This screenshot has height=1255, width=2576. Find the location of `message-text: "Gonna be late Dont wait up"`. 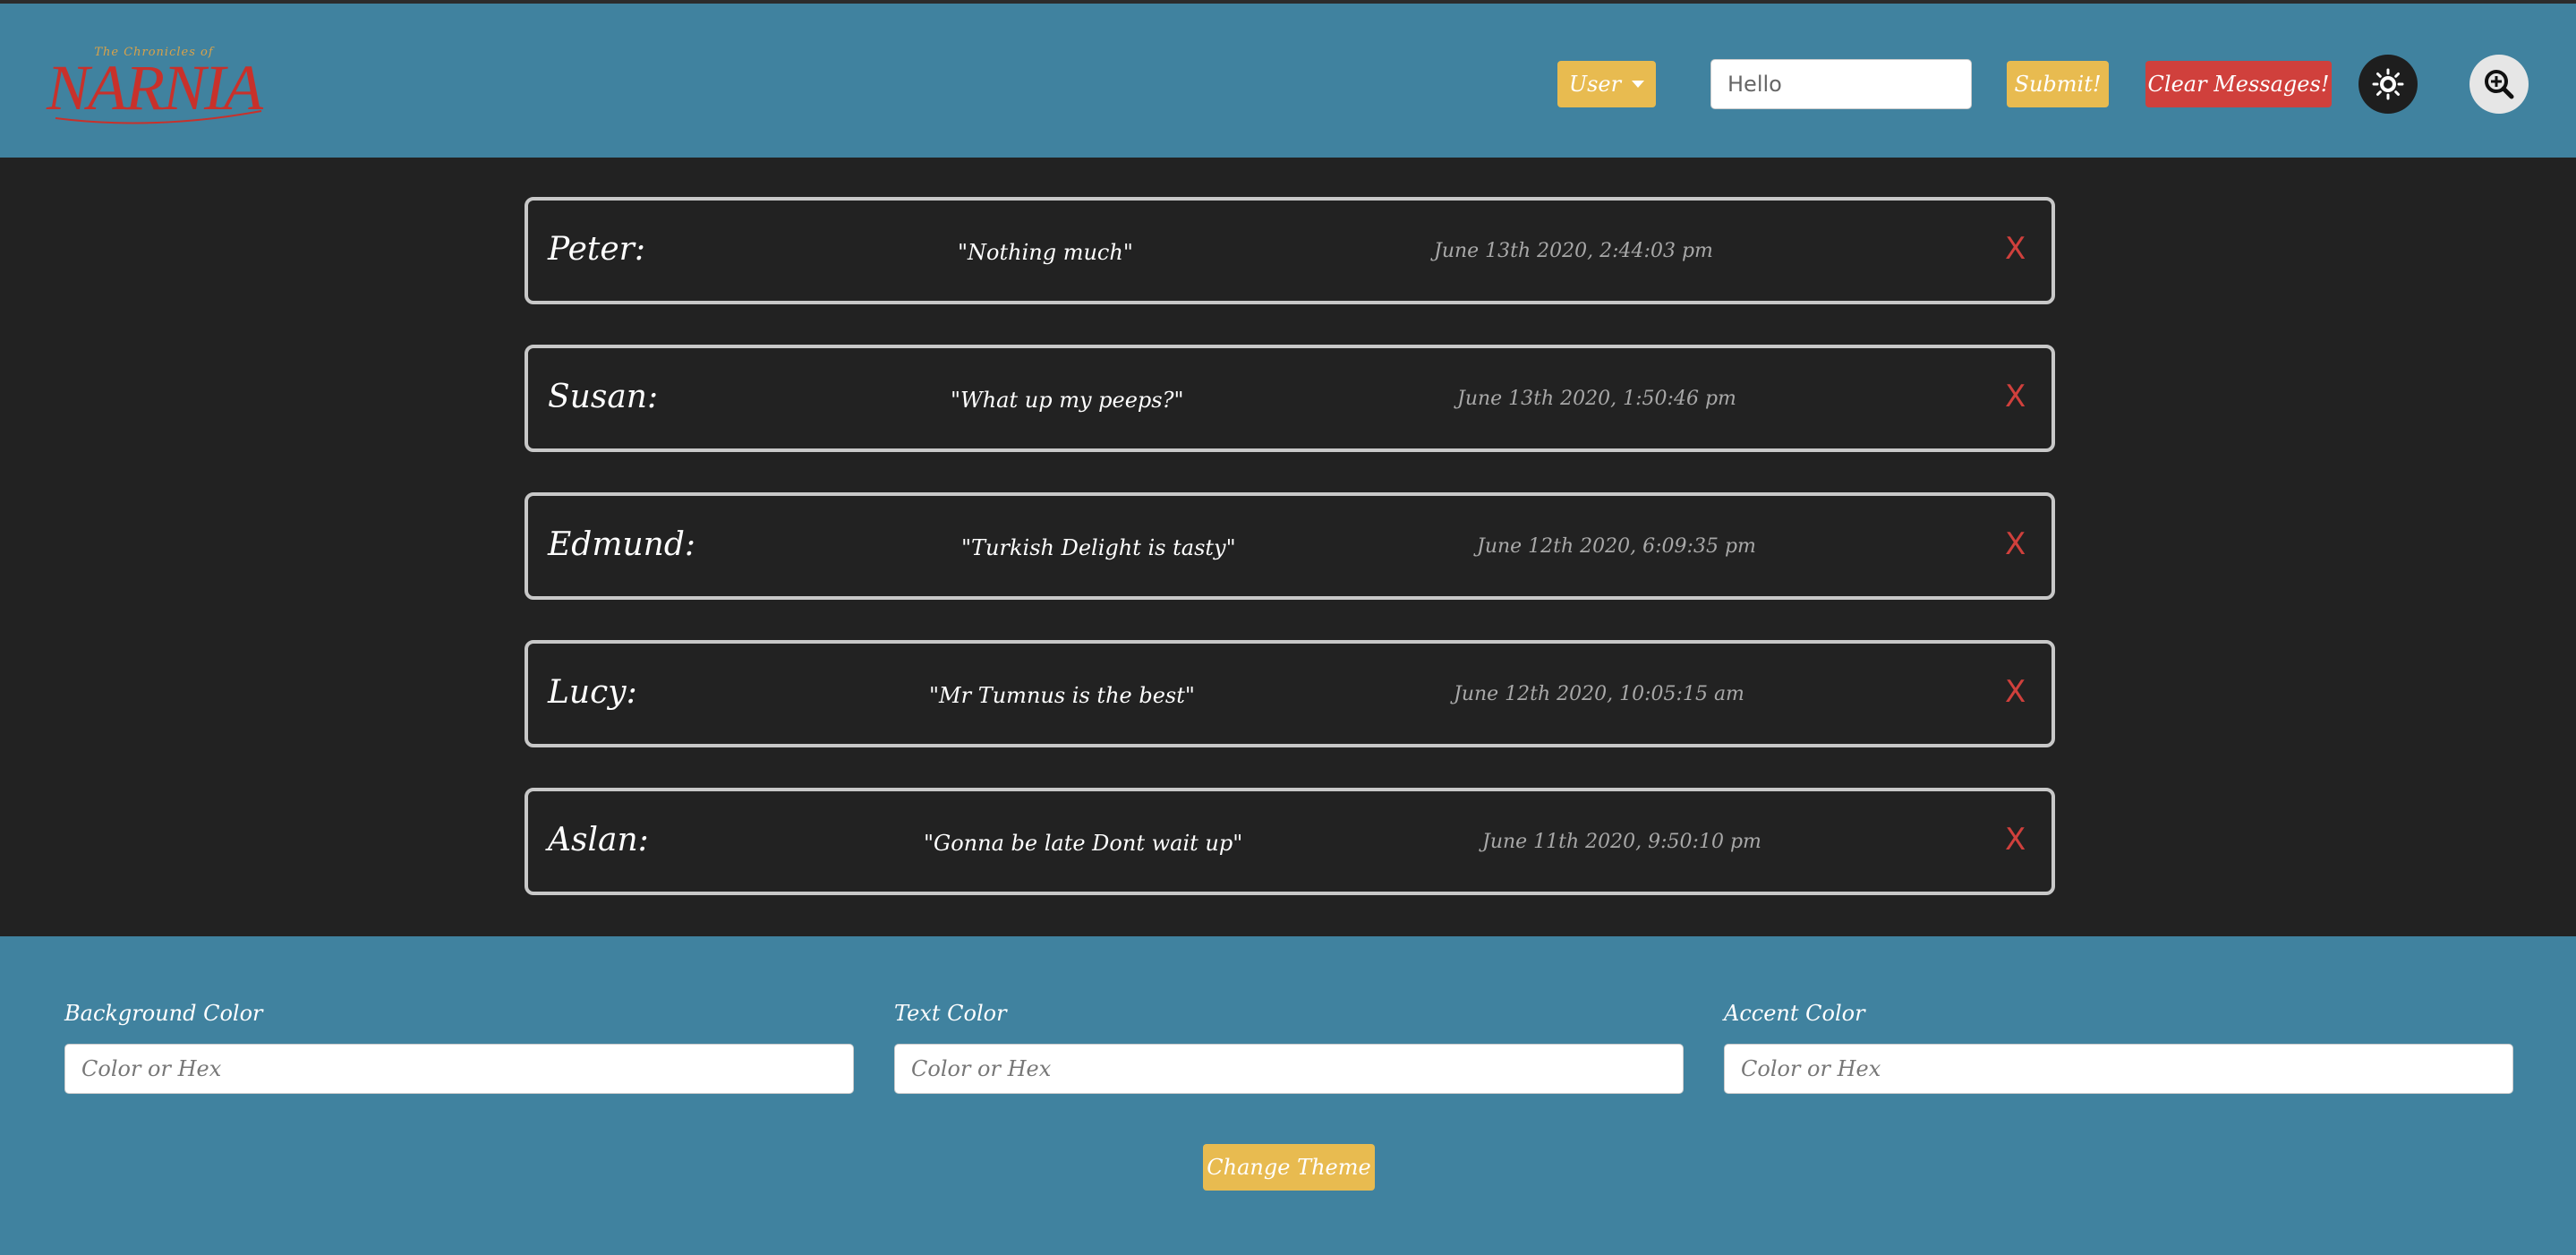

message-text: "Gonna be late Dont wait up" is located at coordinates (1083, 843).